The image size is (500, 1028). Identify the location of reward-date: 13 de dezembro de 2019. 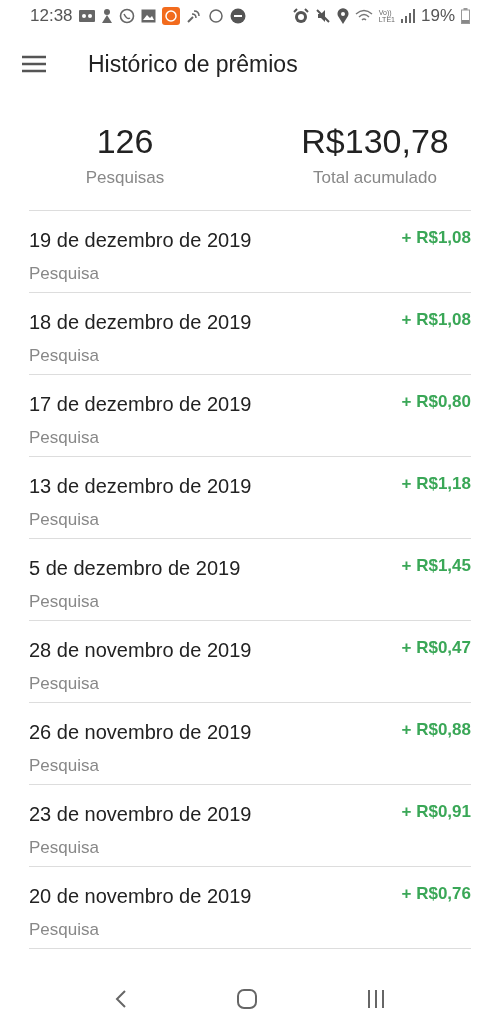
(140, 486).